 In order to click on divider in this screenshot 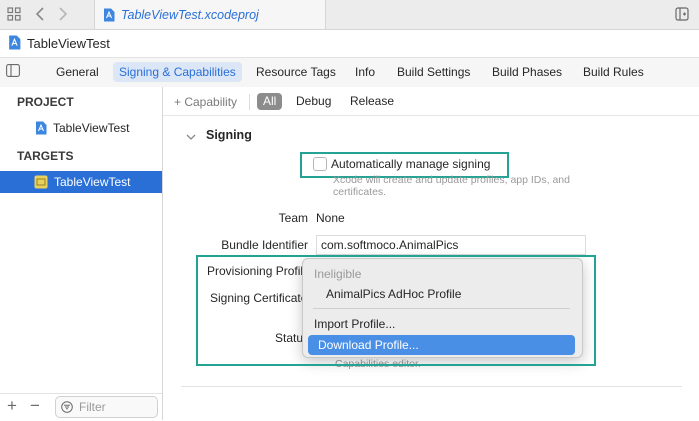, I will do `click(249, 102)`.